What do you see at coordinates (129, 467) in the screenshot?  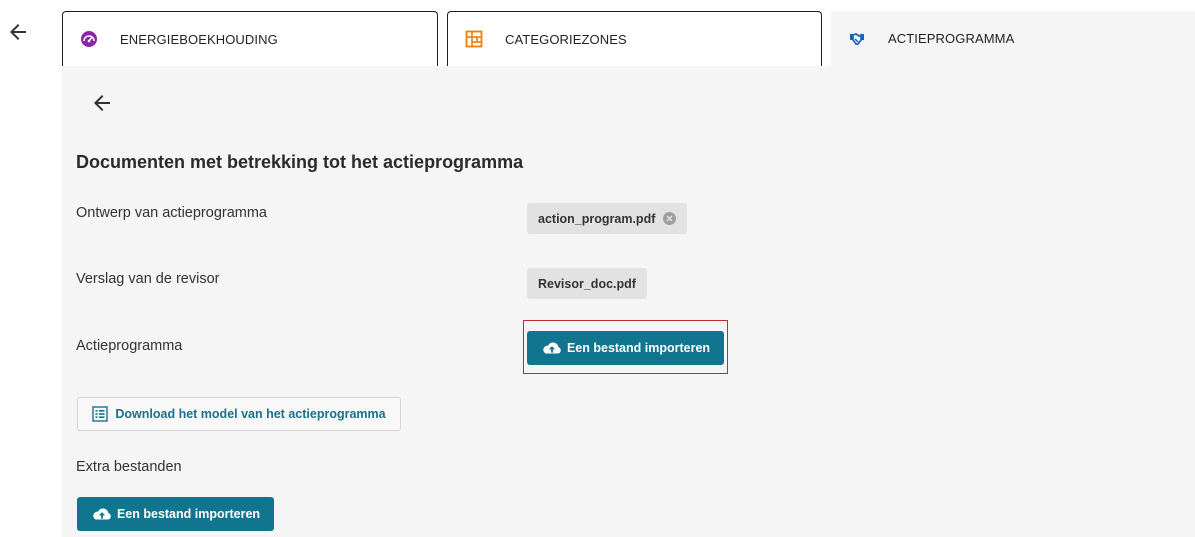 I see `extra-files-label: Extra bestanden` at bounding box center [129, 467].